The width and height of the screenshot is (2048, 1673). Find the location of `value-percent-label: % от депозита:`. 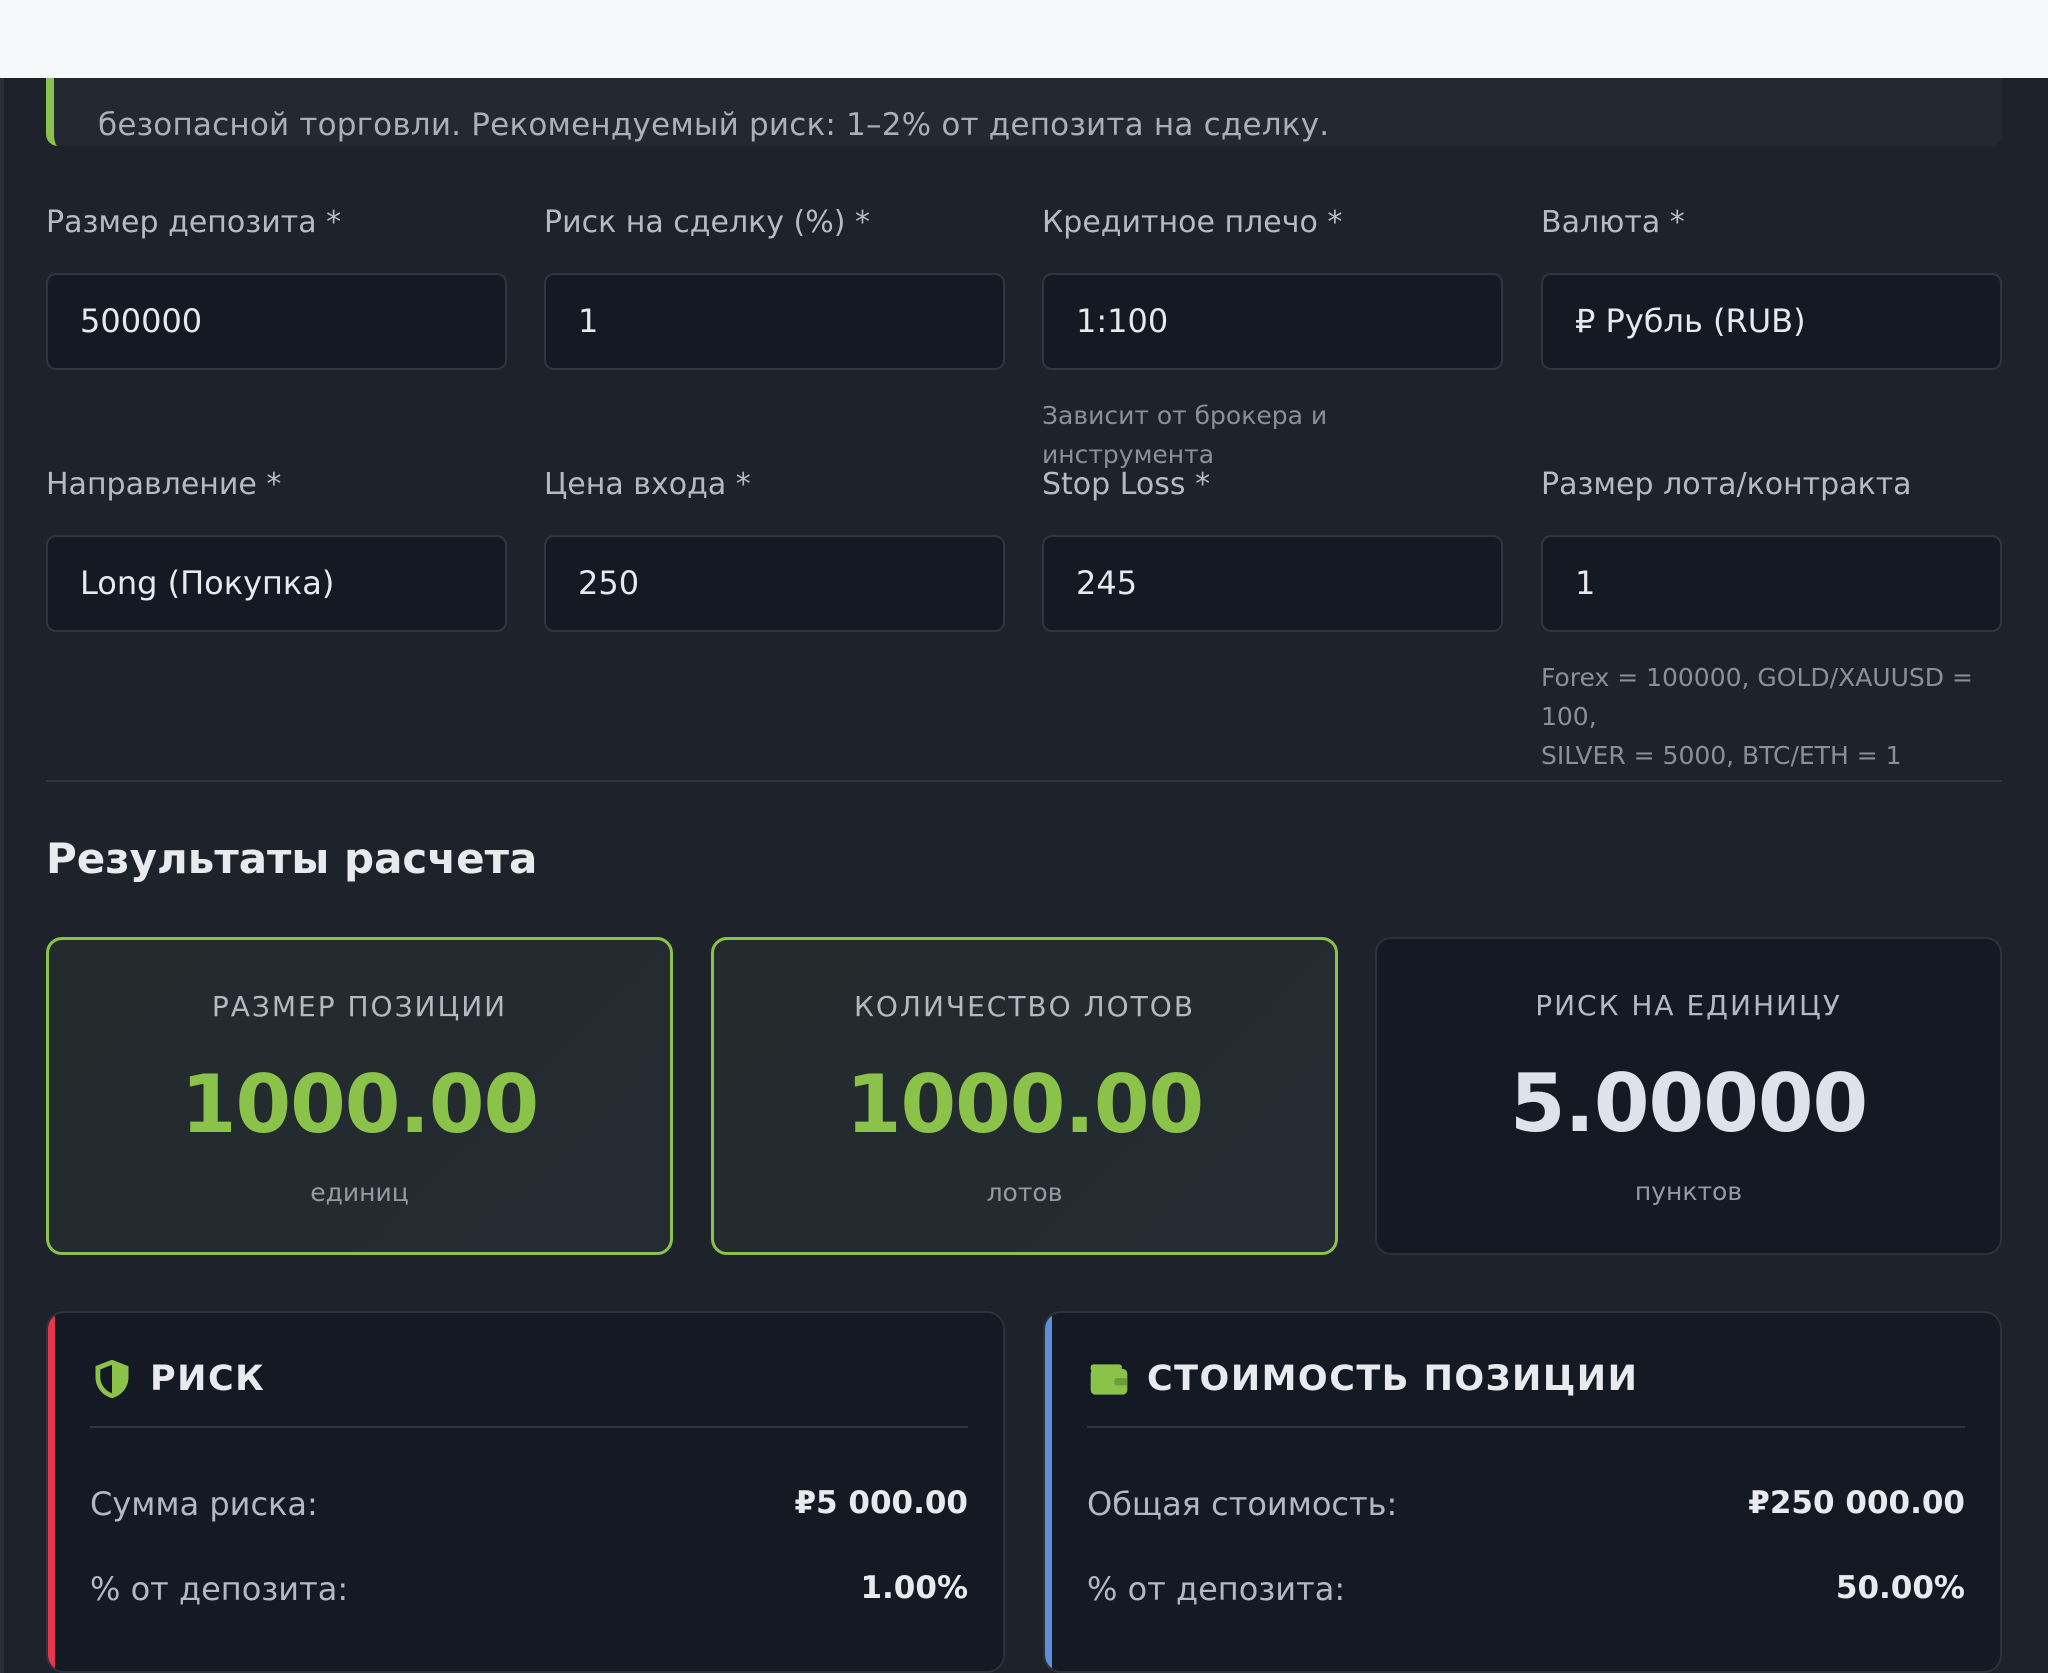

value-percent-label: % от депозита: is located at coordinates (1216, 1589).